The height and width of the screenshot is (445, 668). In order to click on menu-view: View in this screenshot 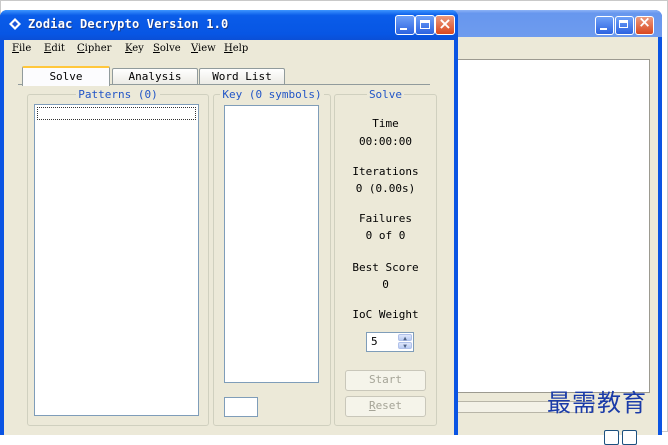, I will do `click(203, 48)`.